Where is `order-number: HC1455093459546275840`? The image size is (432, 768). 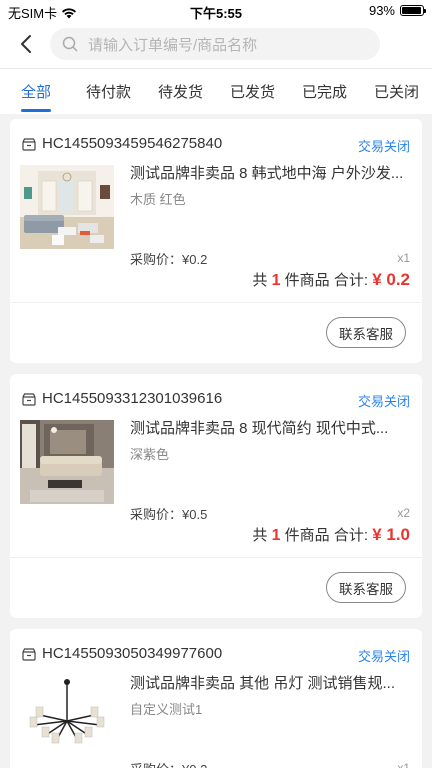 order-number: HC1455093459546275840 is located at coordinates (132, 143).